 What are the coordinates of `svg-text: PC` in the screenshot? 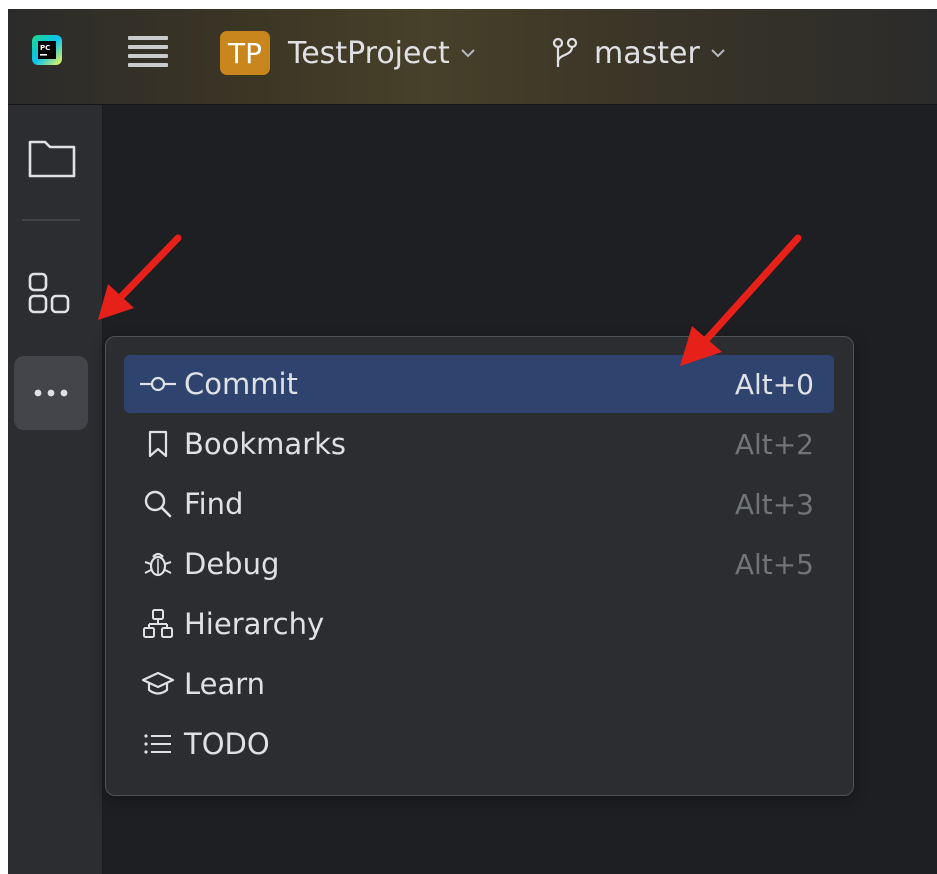 It's located at (45, 48).